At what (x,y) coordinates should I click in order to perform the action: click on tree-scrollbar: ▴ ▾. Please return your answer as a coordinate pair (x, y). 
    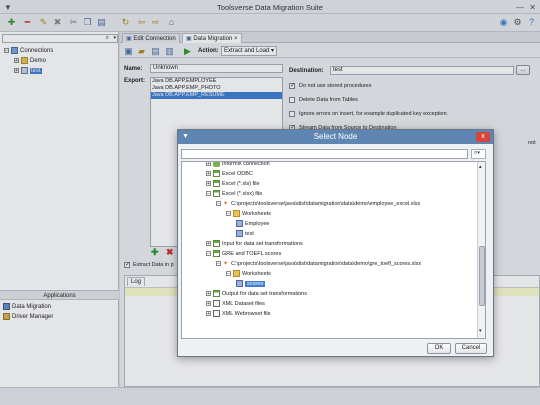
    Looking at the image, I should click on (481, 250).